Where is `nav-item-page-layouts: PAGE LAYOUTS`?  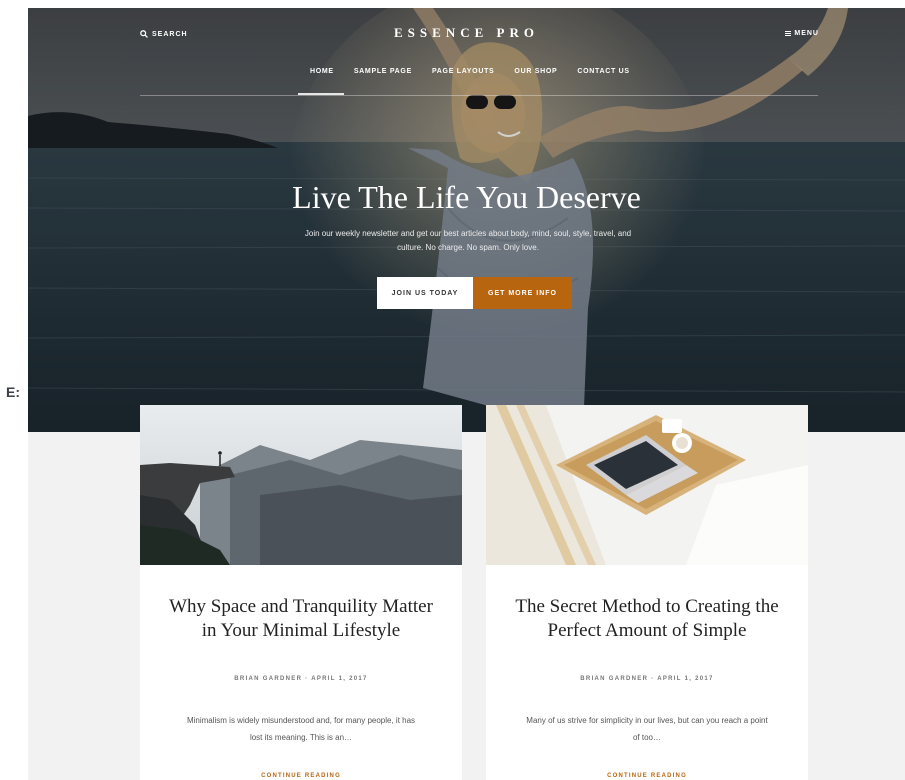
nav-item-page-layouts: PAGE LAYOUTS is located at coordinates (463, 71).